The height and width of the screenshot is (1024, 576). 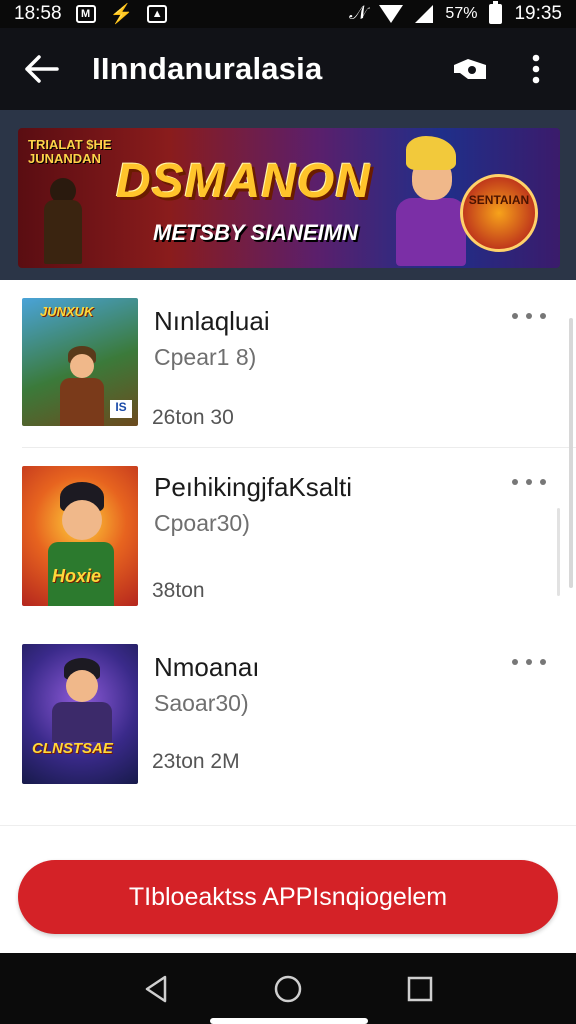 I want to click on nav-recents-button, so click(x=420, y=989).